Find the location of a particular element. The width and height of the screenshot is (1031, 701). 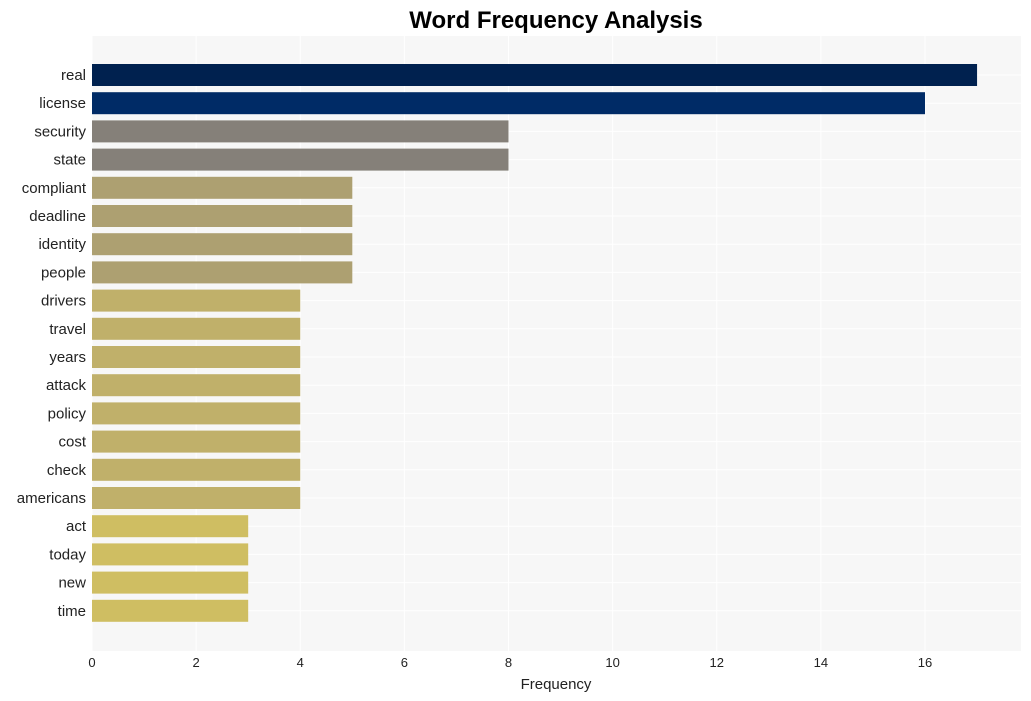

x-tick-label: 2 is located at coordinates (196, 662).